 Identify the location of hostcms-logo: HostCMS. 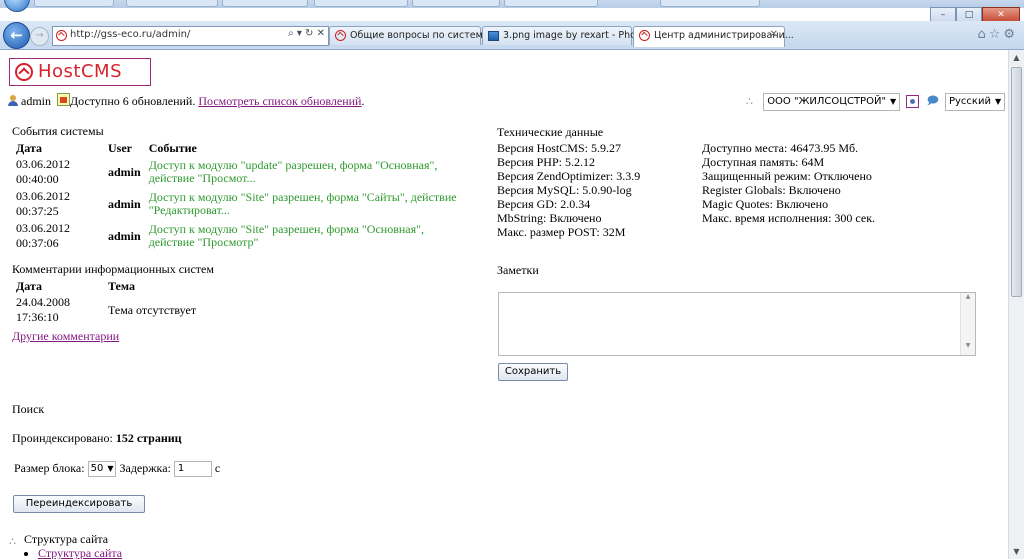
(80, 72).